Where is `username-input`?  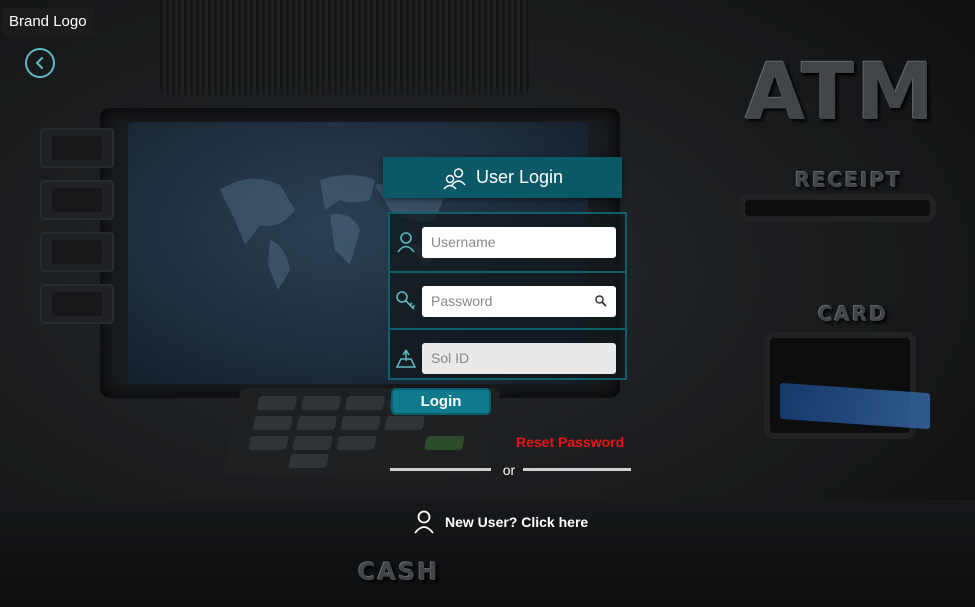 username-input is located at coordinates (511, 242).